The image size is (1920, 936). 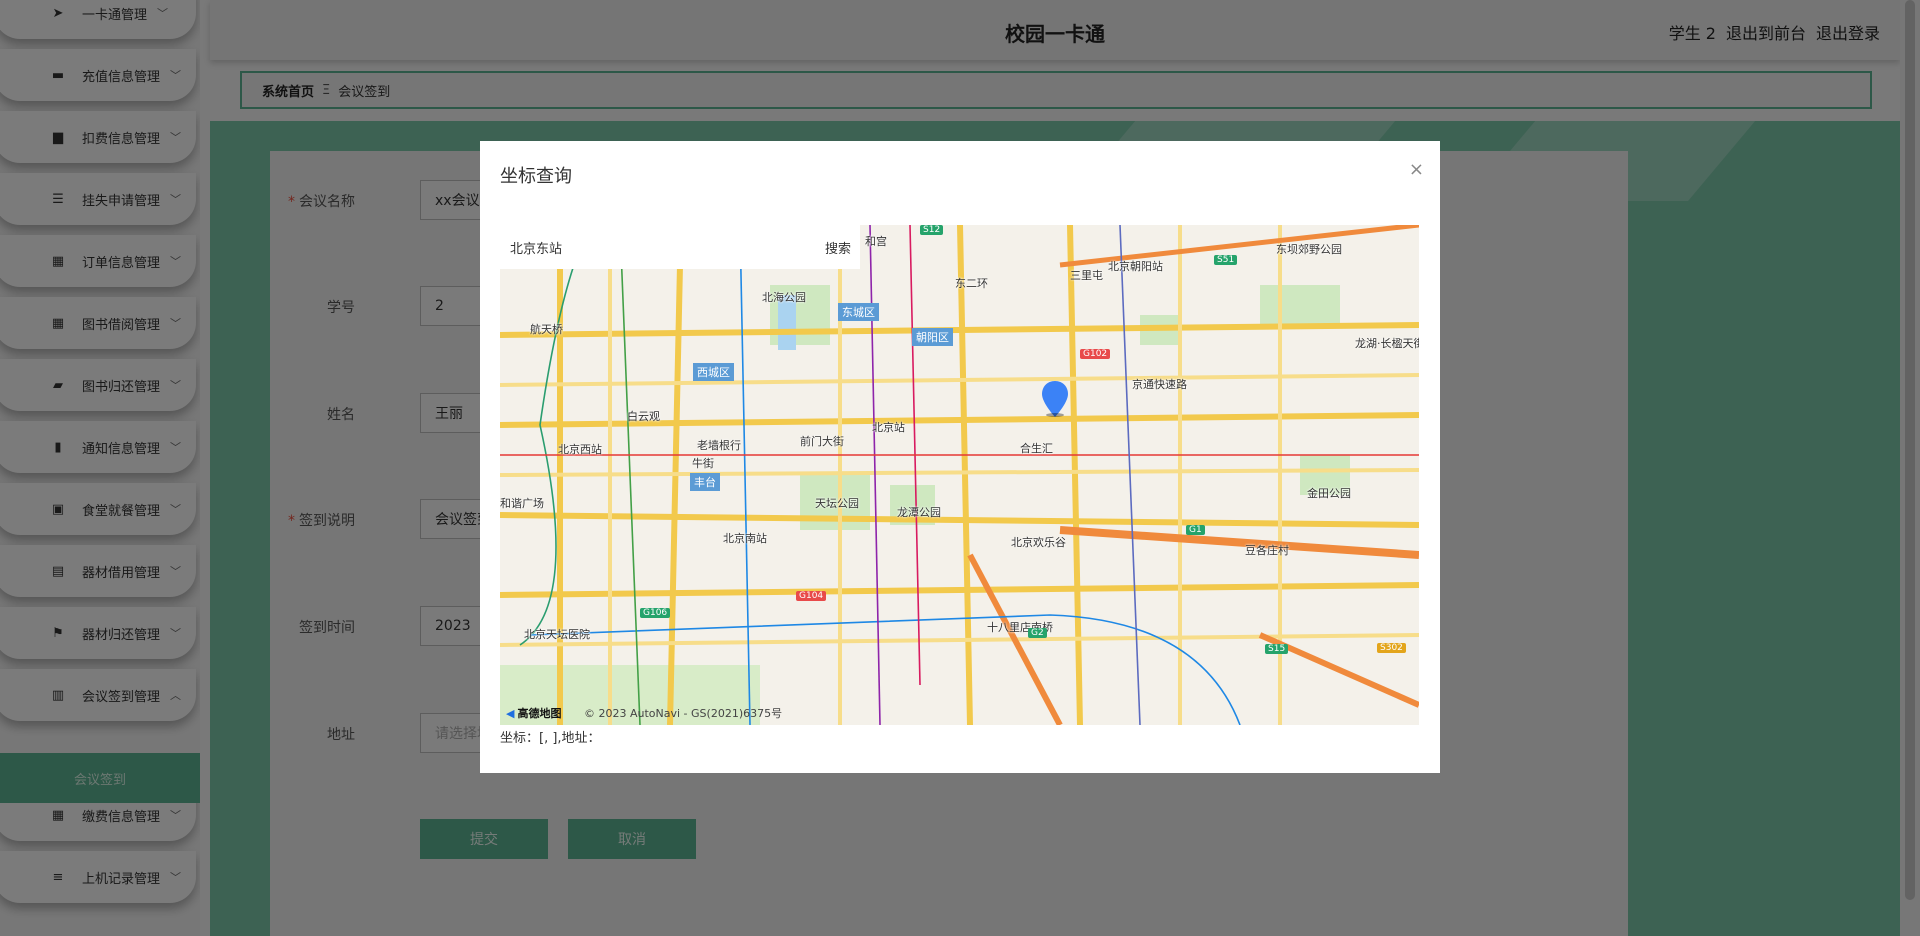 I want to click on road-shield-label: G1, so click(x=1195, y=530).